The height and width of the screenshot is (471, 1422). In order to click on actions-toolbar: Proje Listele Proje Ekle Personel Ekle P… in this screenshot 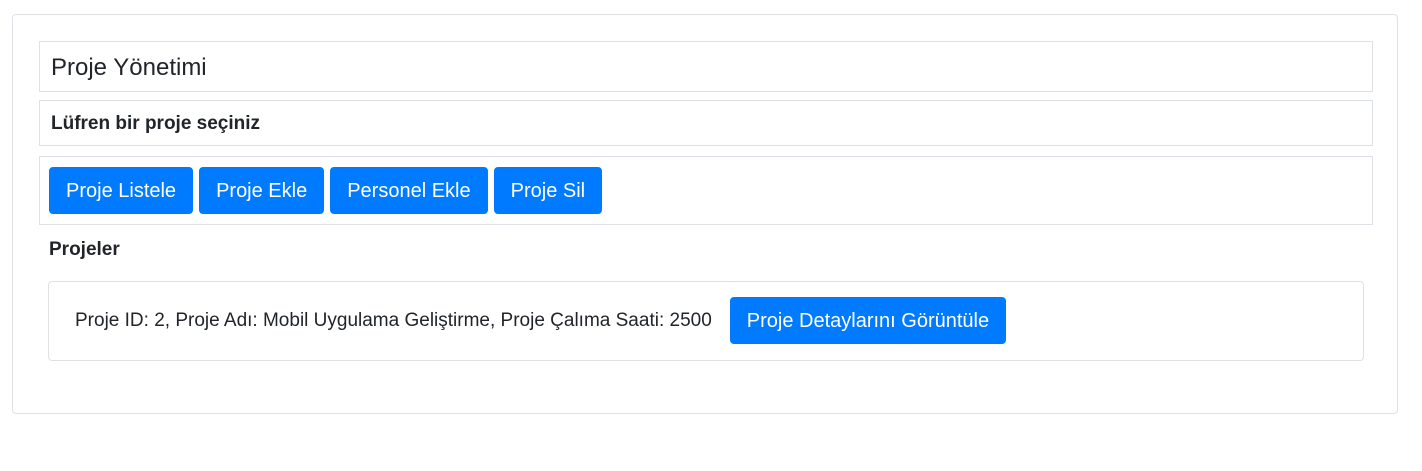, I will do `click(706, 190)`.